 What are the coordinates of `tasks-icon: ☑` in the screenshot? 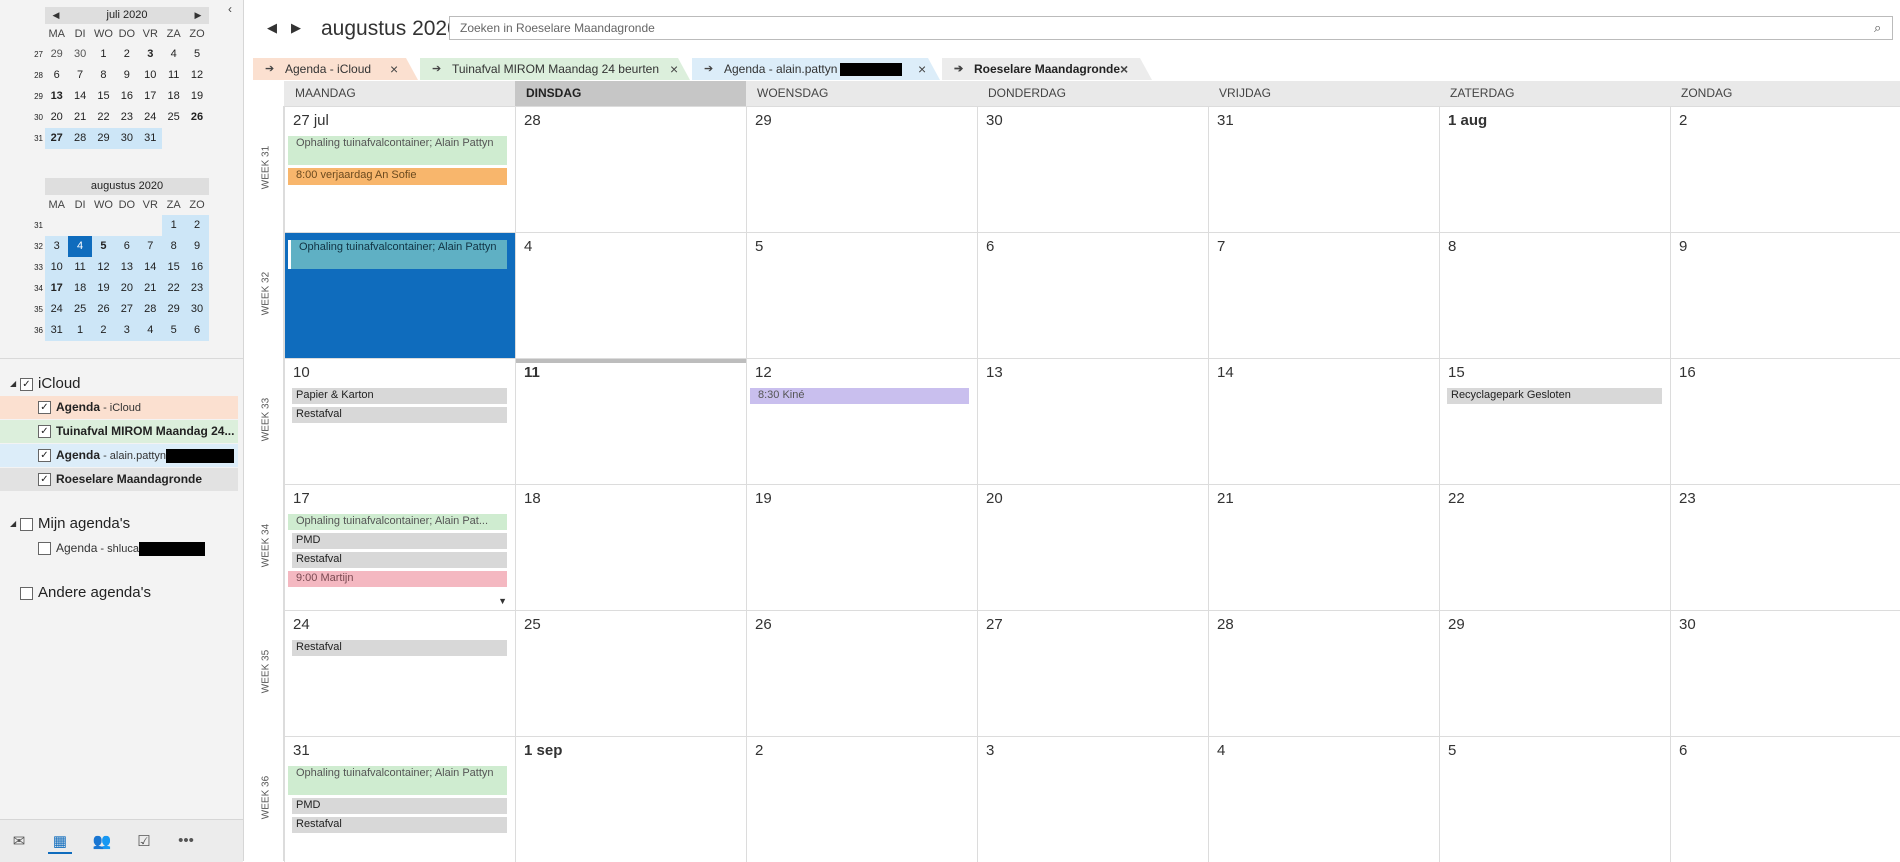 It's located at (144, 842).